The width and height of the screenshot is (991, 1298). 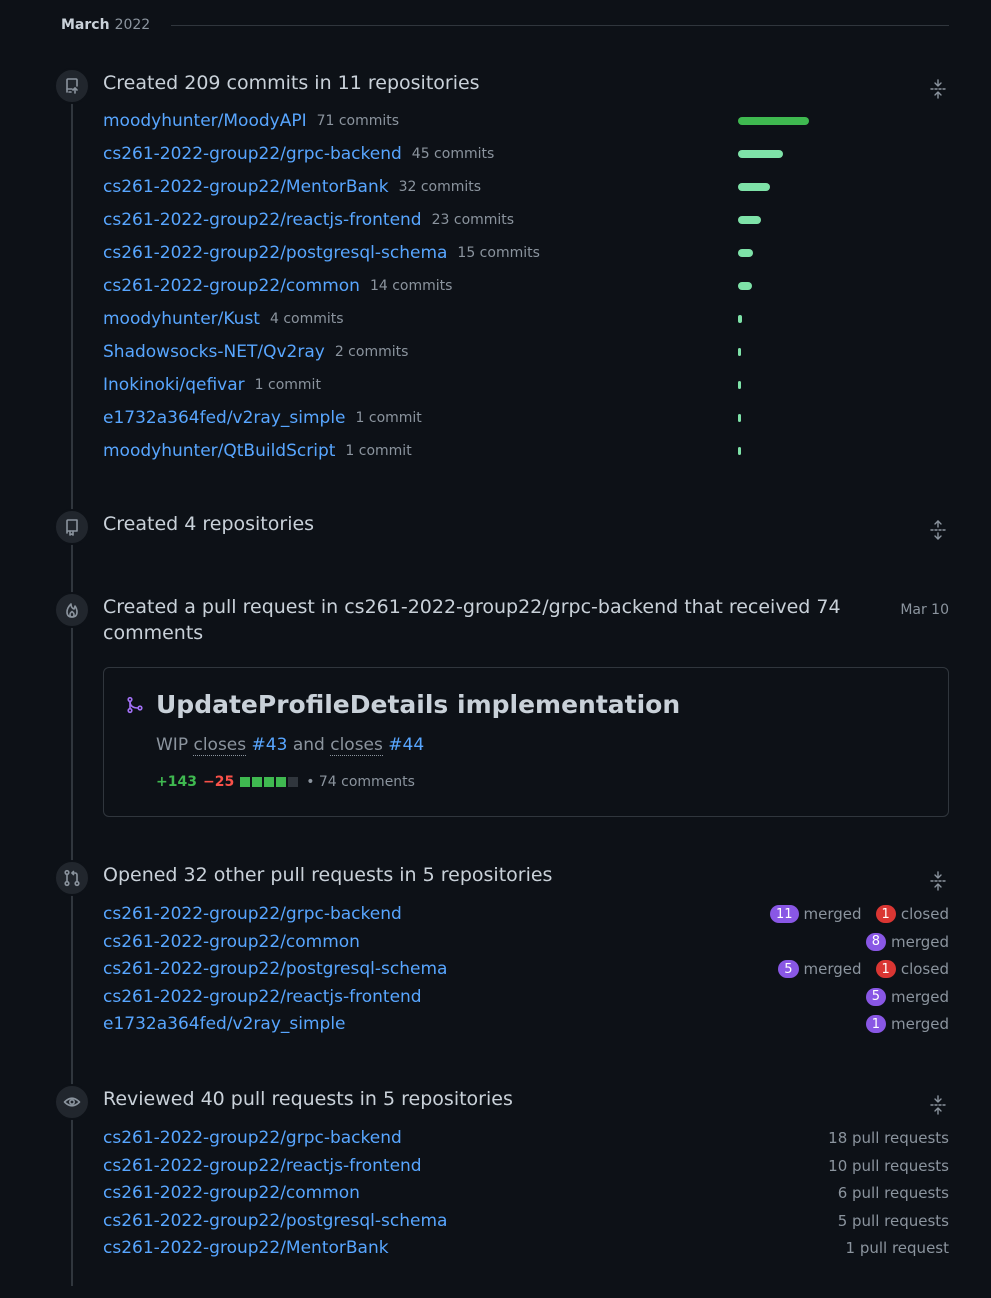 I want to click on commit-repo-row: e1732a364fed/v2ray_simple 1 commit, so click(x=262, y=418).